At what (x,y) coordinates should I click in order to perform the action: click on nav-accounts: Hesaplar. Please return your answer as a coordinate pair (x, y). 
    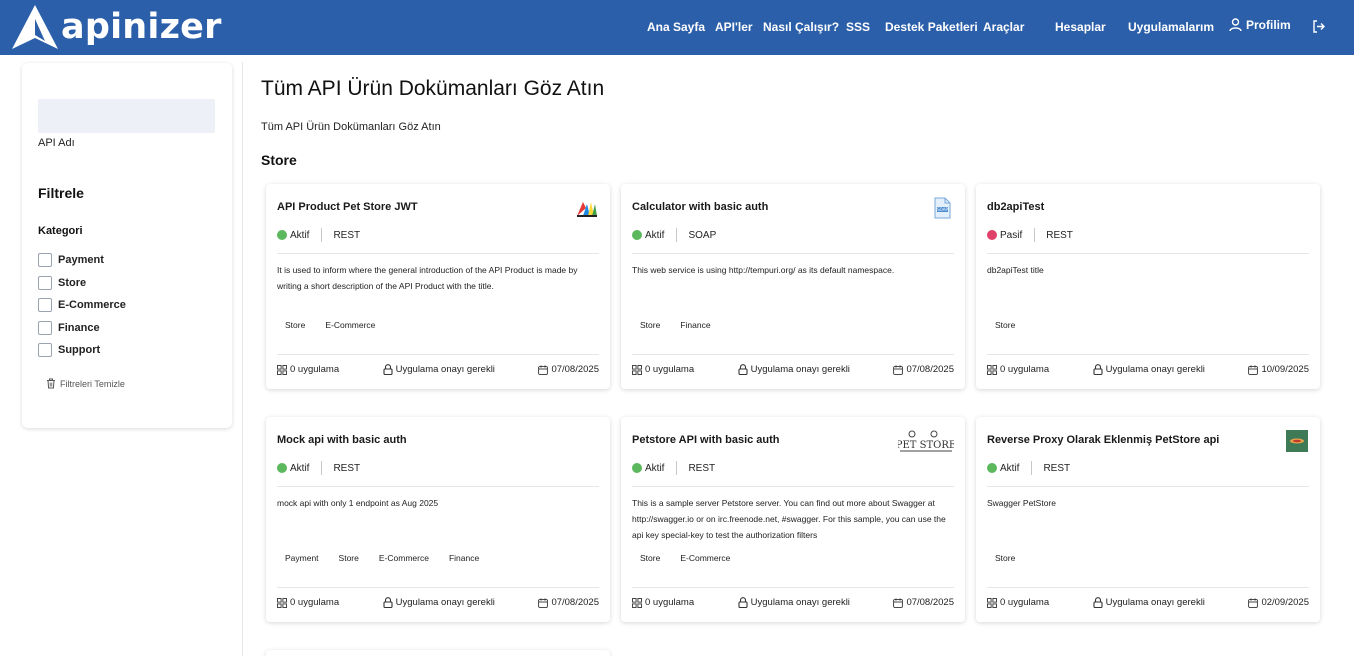
    Looking at the image, I should click on (1080, 27).